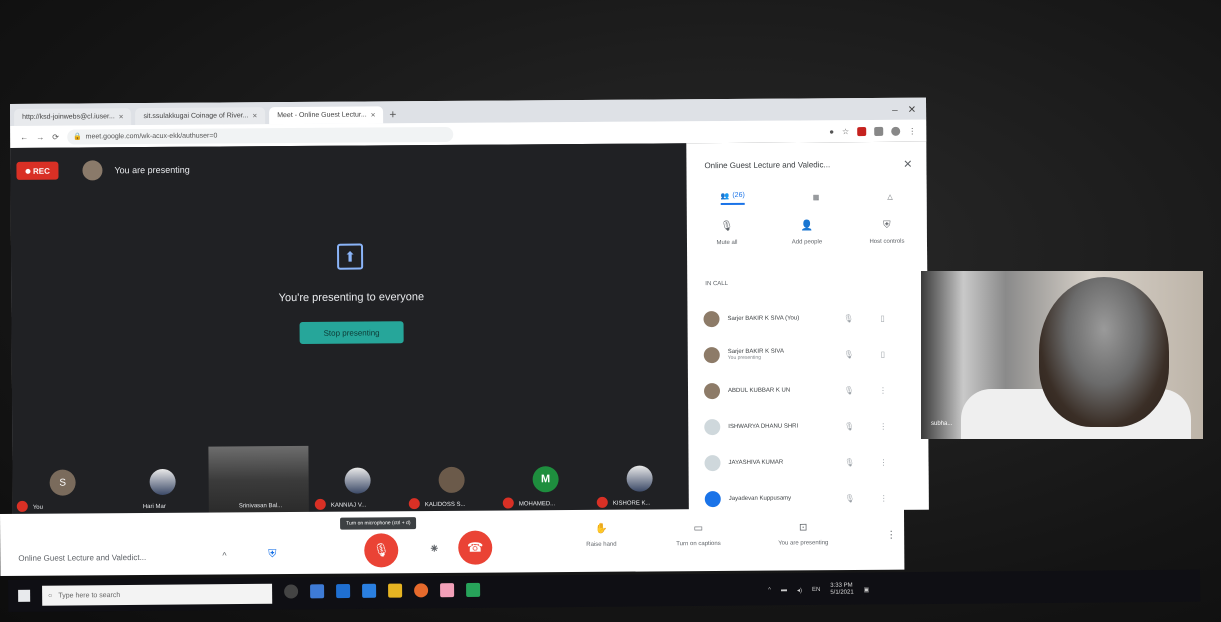 This screenshot has width=1221, height=622. I want to click on list-item: ISHWARYA DHANU SHRI 🎙 ⋮, so click(808, 427).